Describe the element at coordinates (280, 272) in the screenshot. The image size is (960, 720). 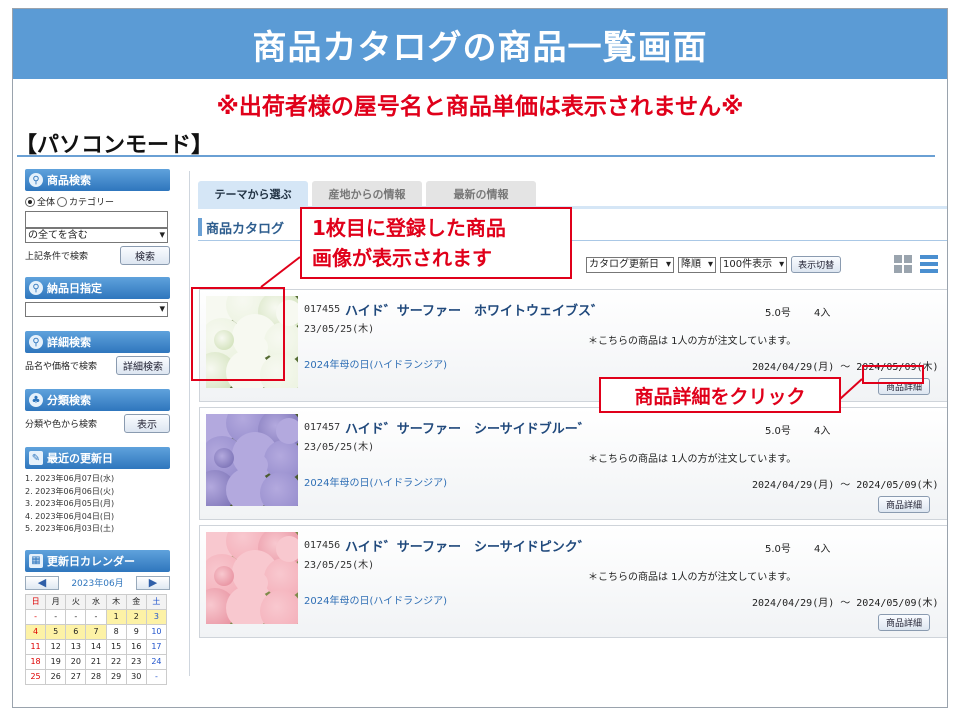
I see `image-callout-line` at that location.